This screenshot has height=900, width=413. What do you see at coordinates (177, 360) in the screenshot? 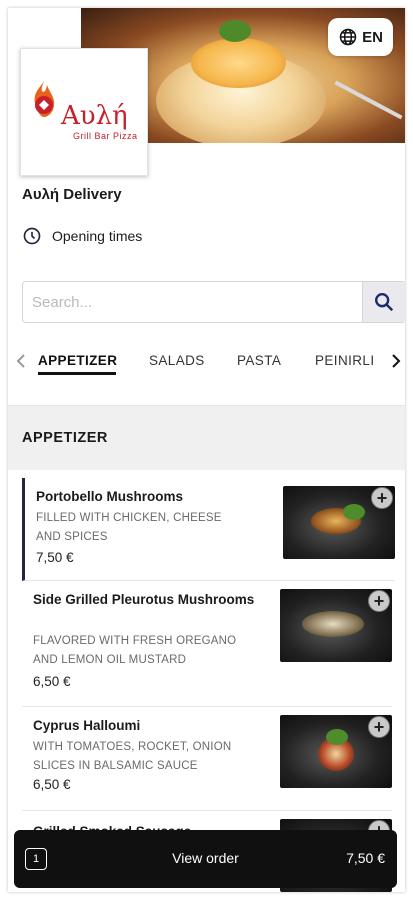
I see `tab-salads: SALADS` at bounding box center [177, 360].